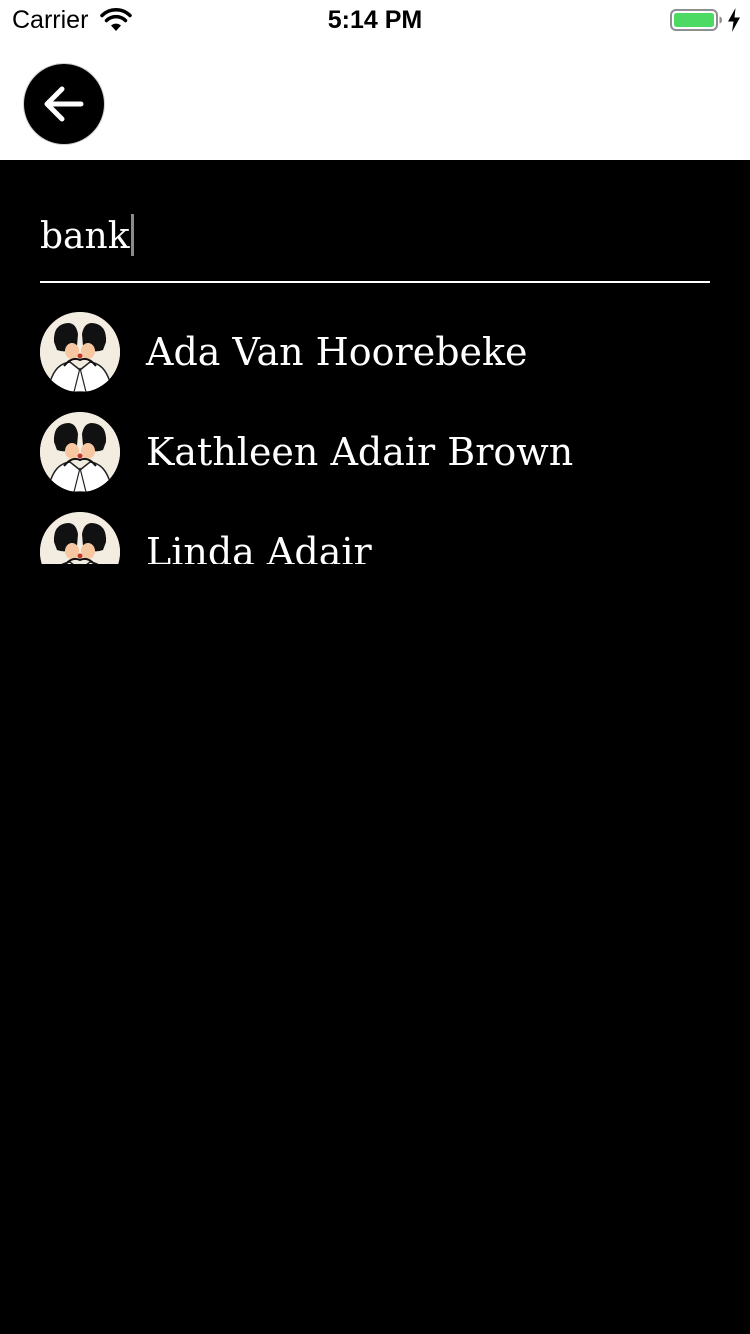 The height and width of the screenshot is (1334, 750). Describe the element at coordinates (132, 235) in the screenshot. I see `text-caret` at that location.